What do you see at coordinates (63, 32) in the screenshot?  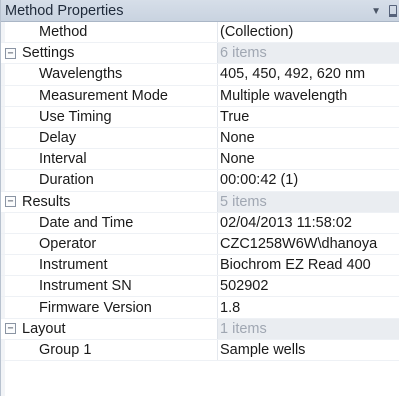 I see `property-name: Method` at bounding box center [63, 32].